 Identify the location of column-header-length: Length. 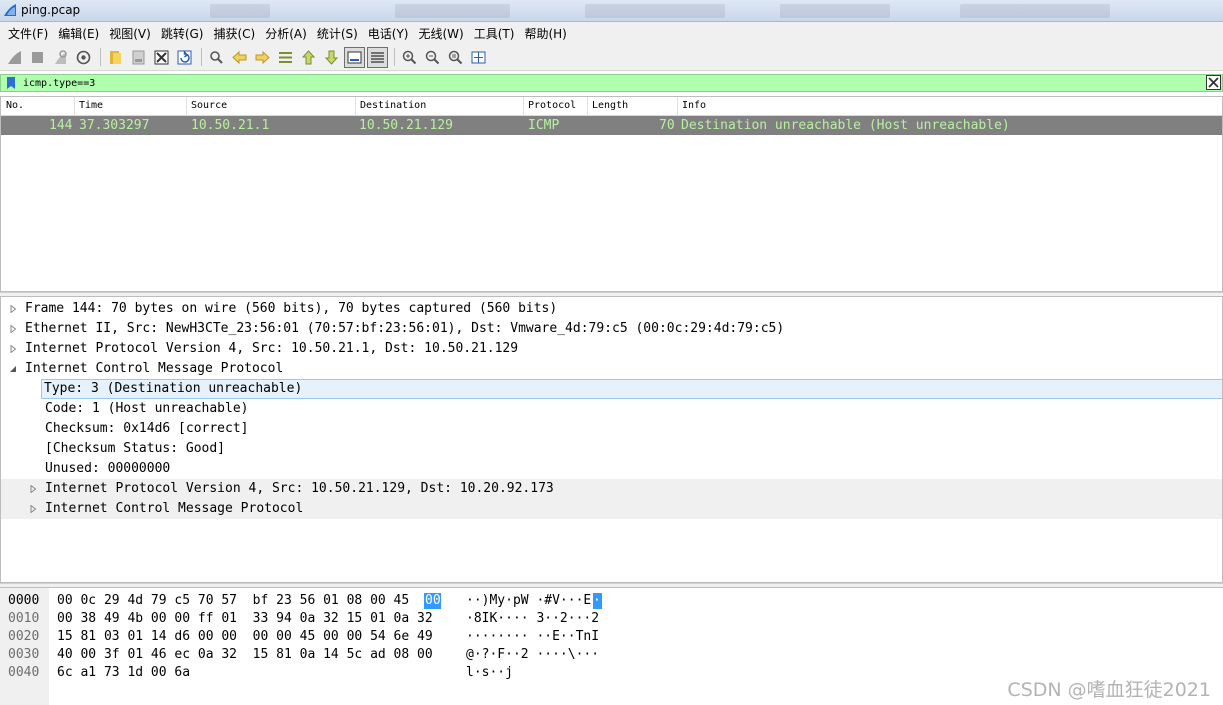
(610, 105).